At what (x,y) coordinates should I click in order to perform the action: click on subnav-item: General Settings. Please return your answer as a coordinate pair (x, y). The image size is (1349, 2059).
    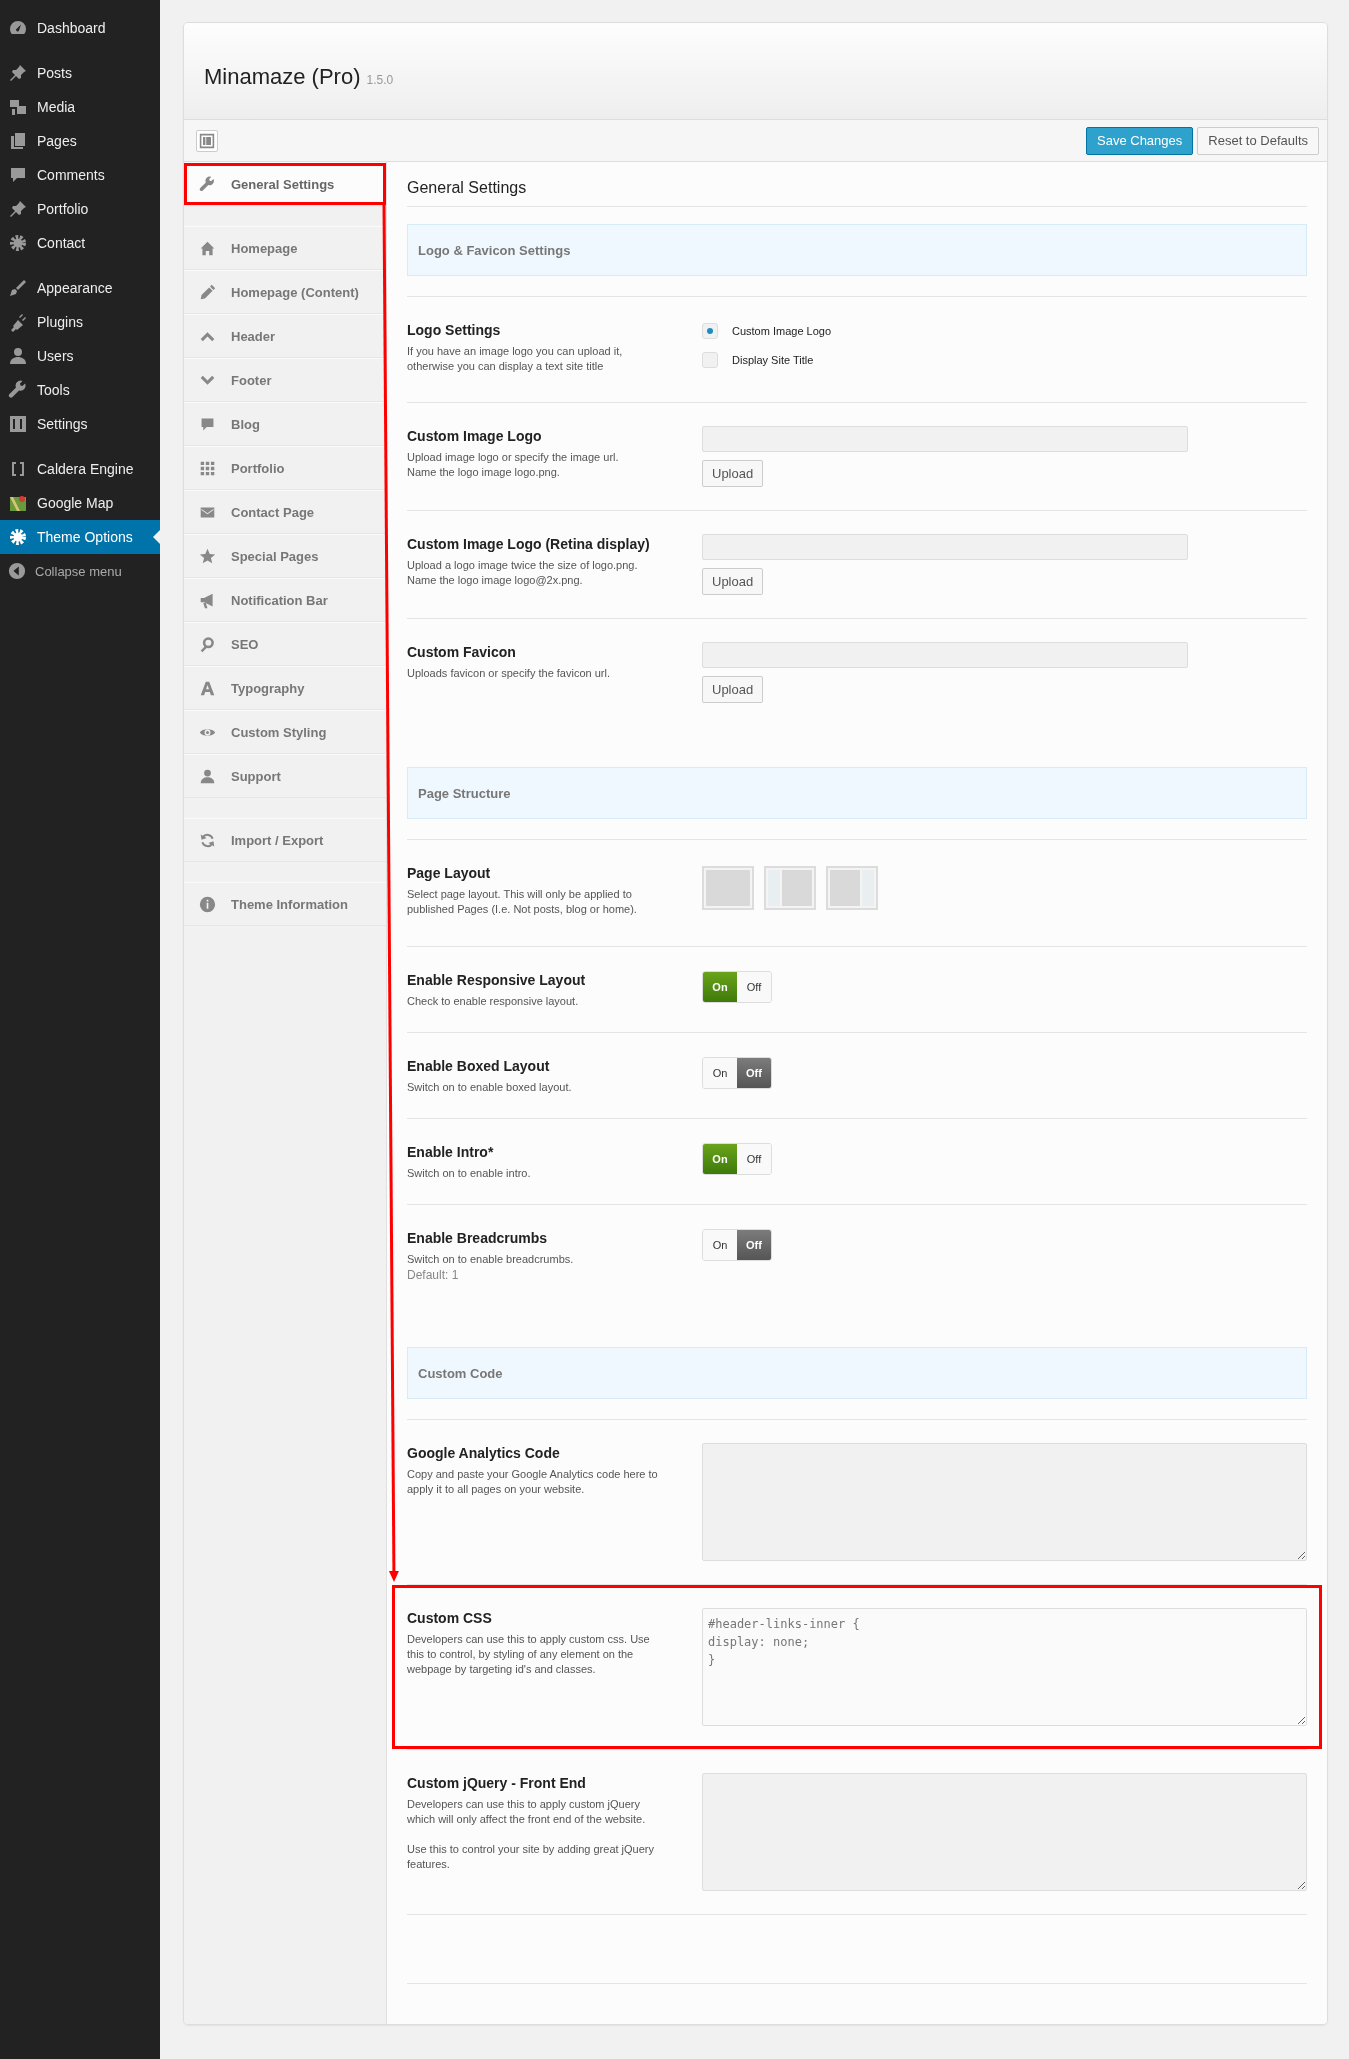
    Looking at the image, I should click on (285, 184).